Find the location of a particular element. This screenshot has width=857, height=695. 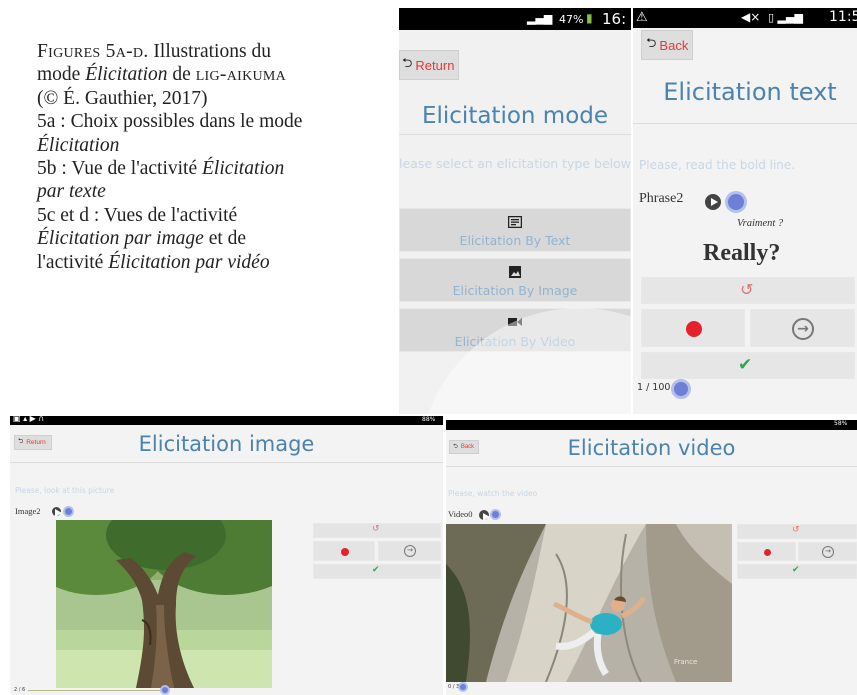

caption-5b: 5b : Vue de l'activité is located at coordinates (119, 169).